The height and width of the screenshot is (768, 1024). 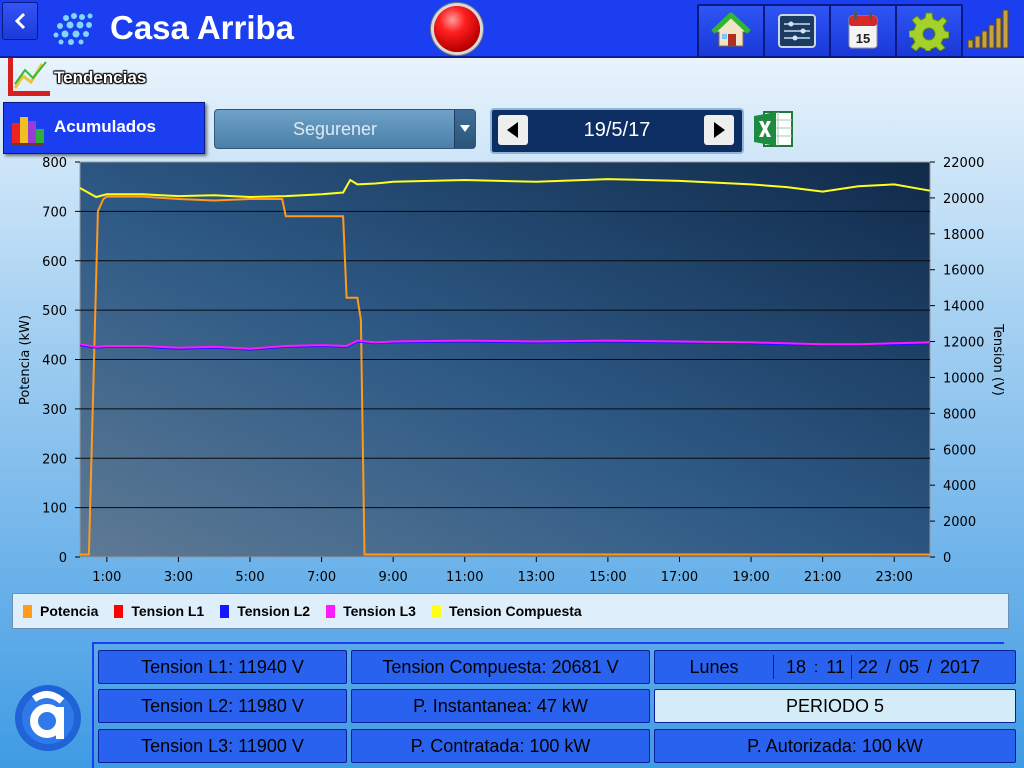 I want to click on home-button, so click(x=731, y=31).